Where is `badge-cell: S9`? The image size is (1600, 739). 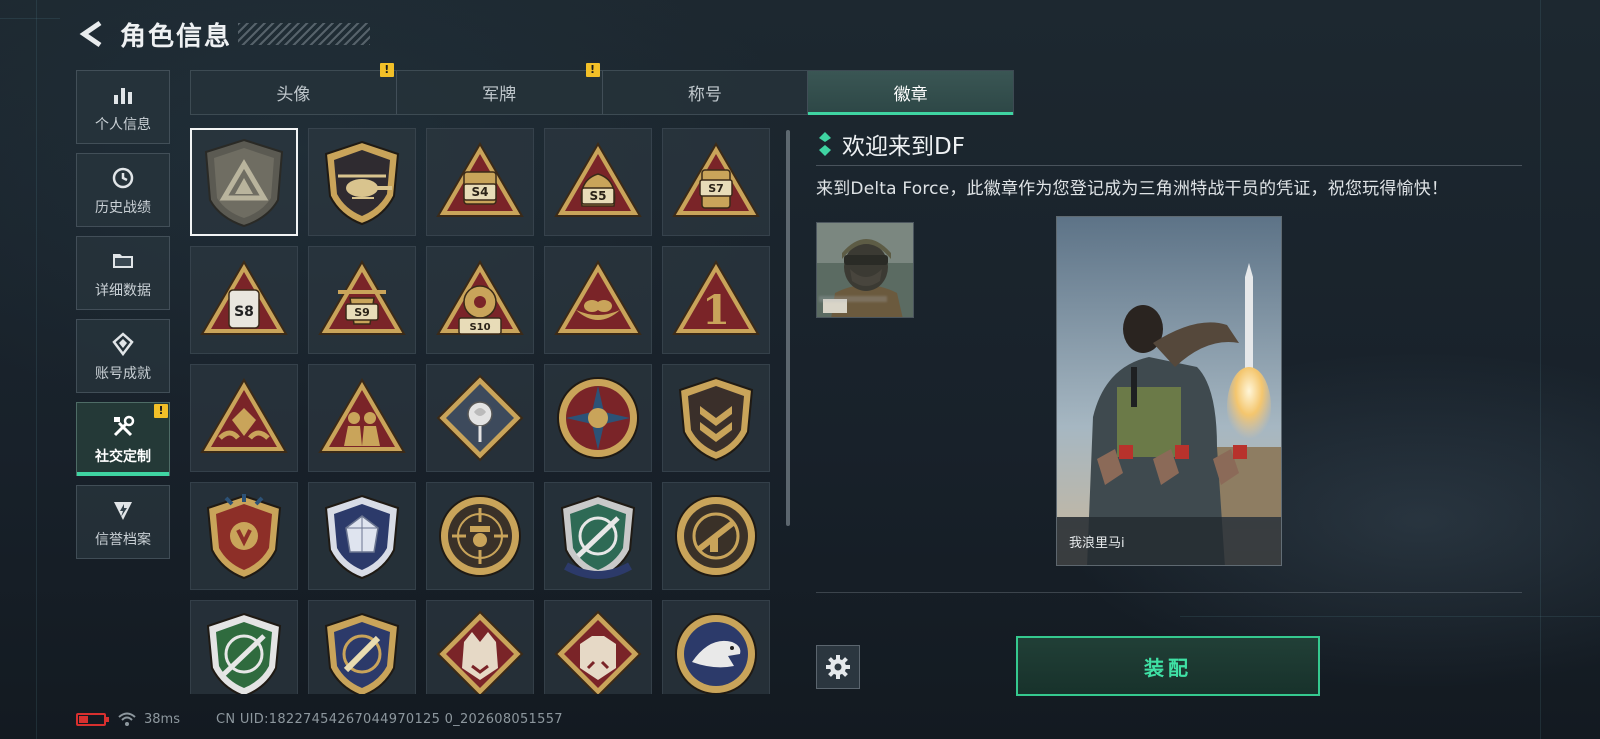 badge-cell: S9 is located at coordinates (362, 300).